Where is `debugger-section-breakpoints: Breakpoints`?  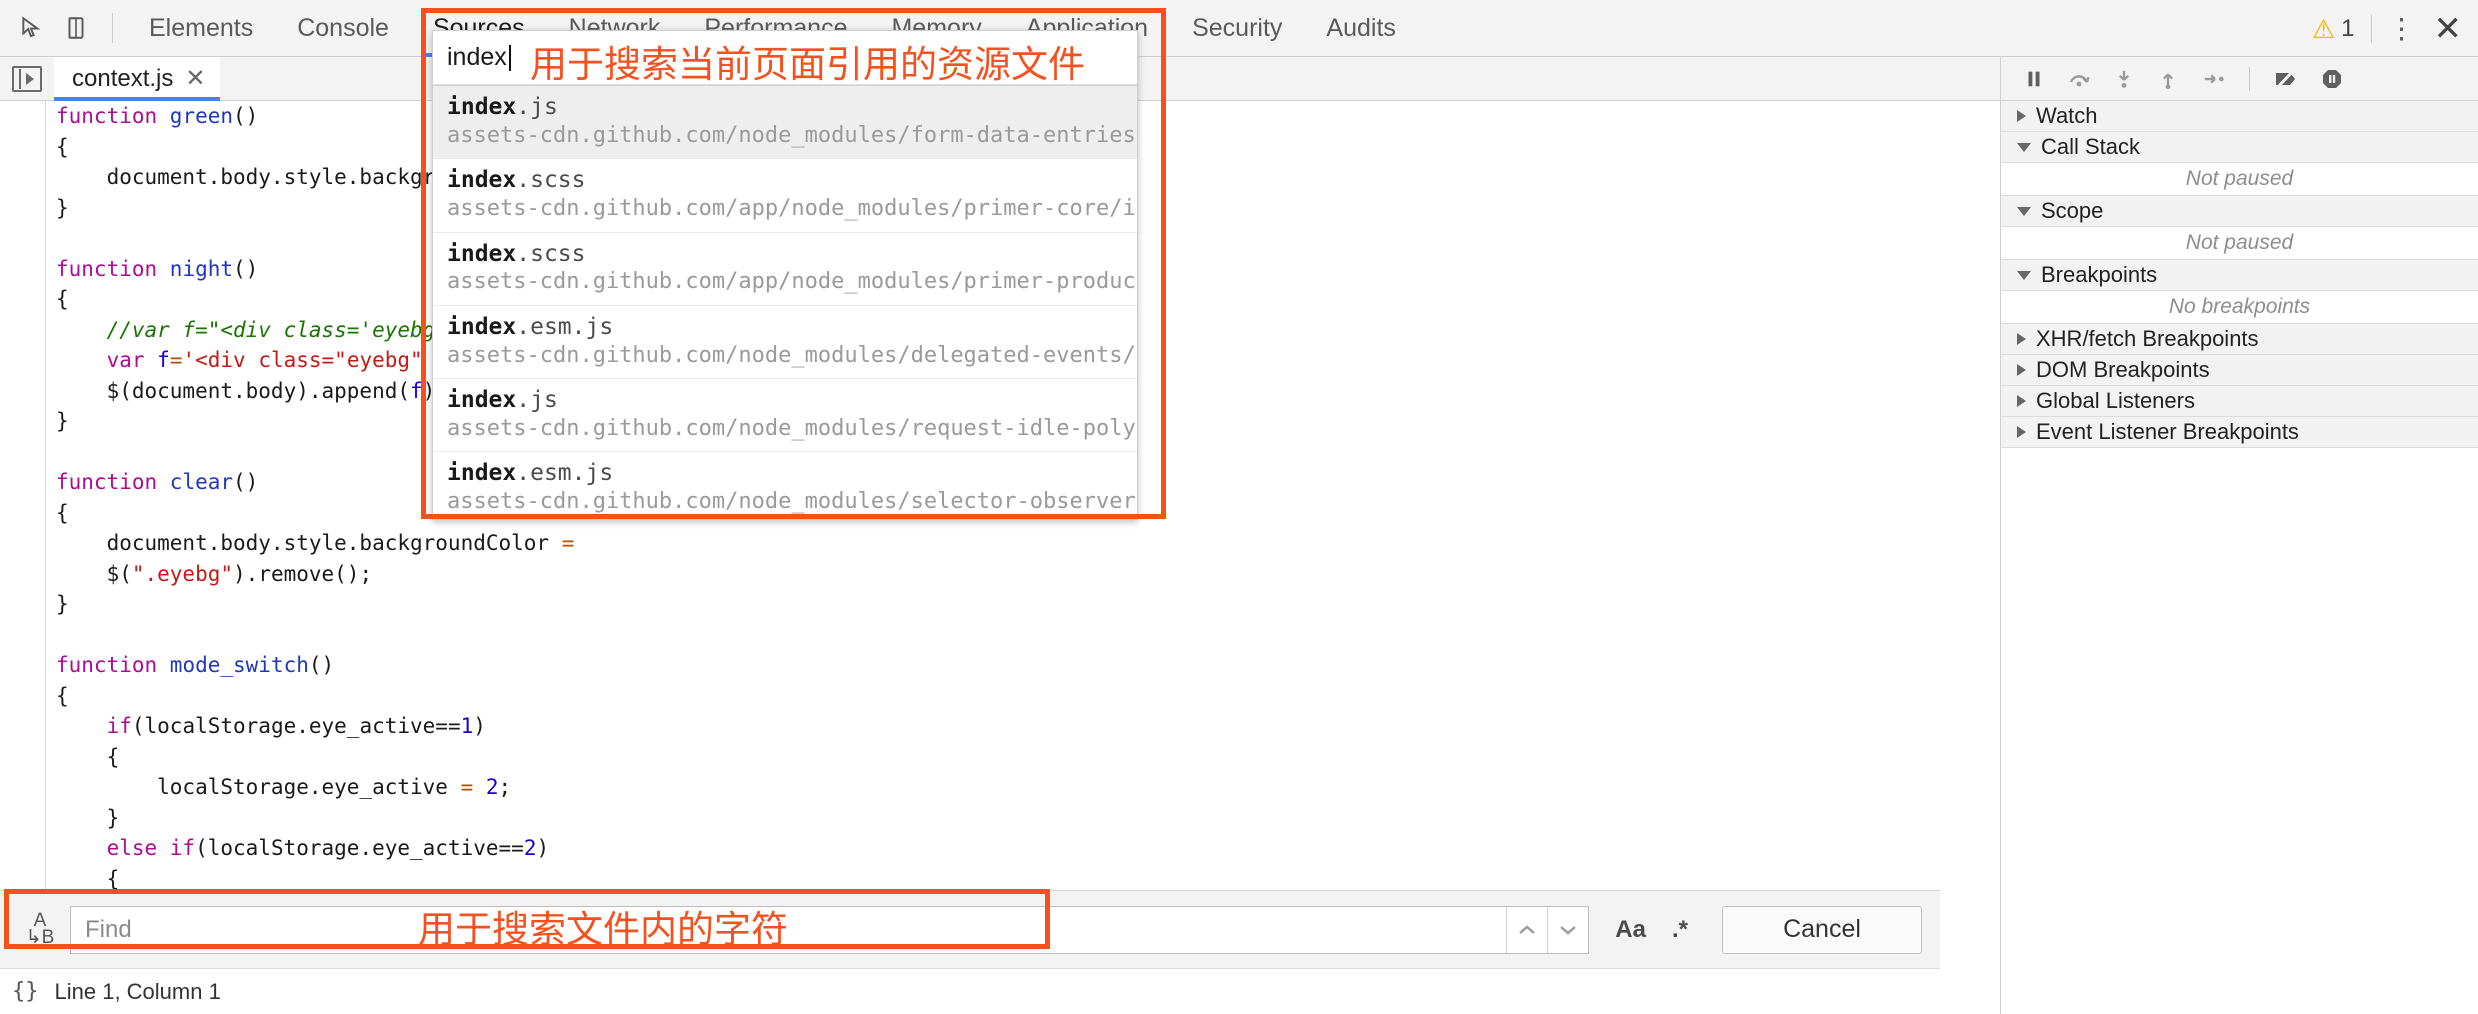
debugger-section-breakpoints: Breakpoints is located at coordinates (2239, 275).